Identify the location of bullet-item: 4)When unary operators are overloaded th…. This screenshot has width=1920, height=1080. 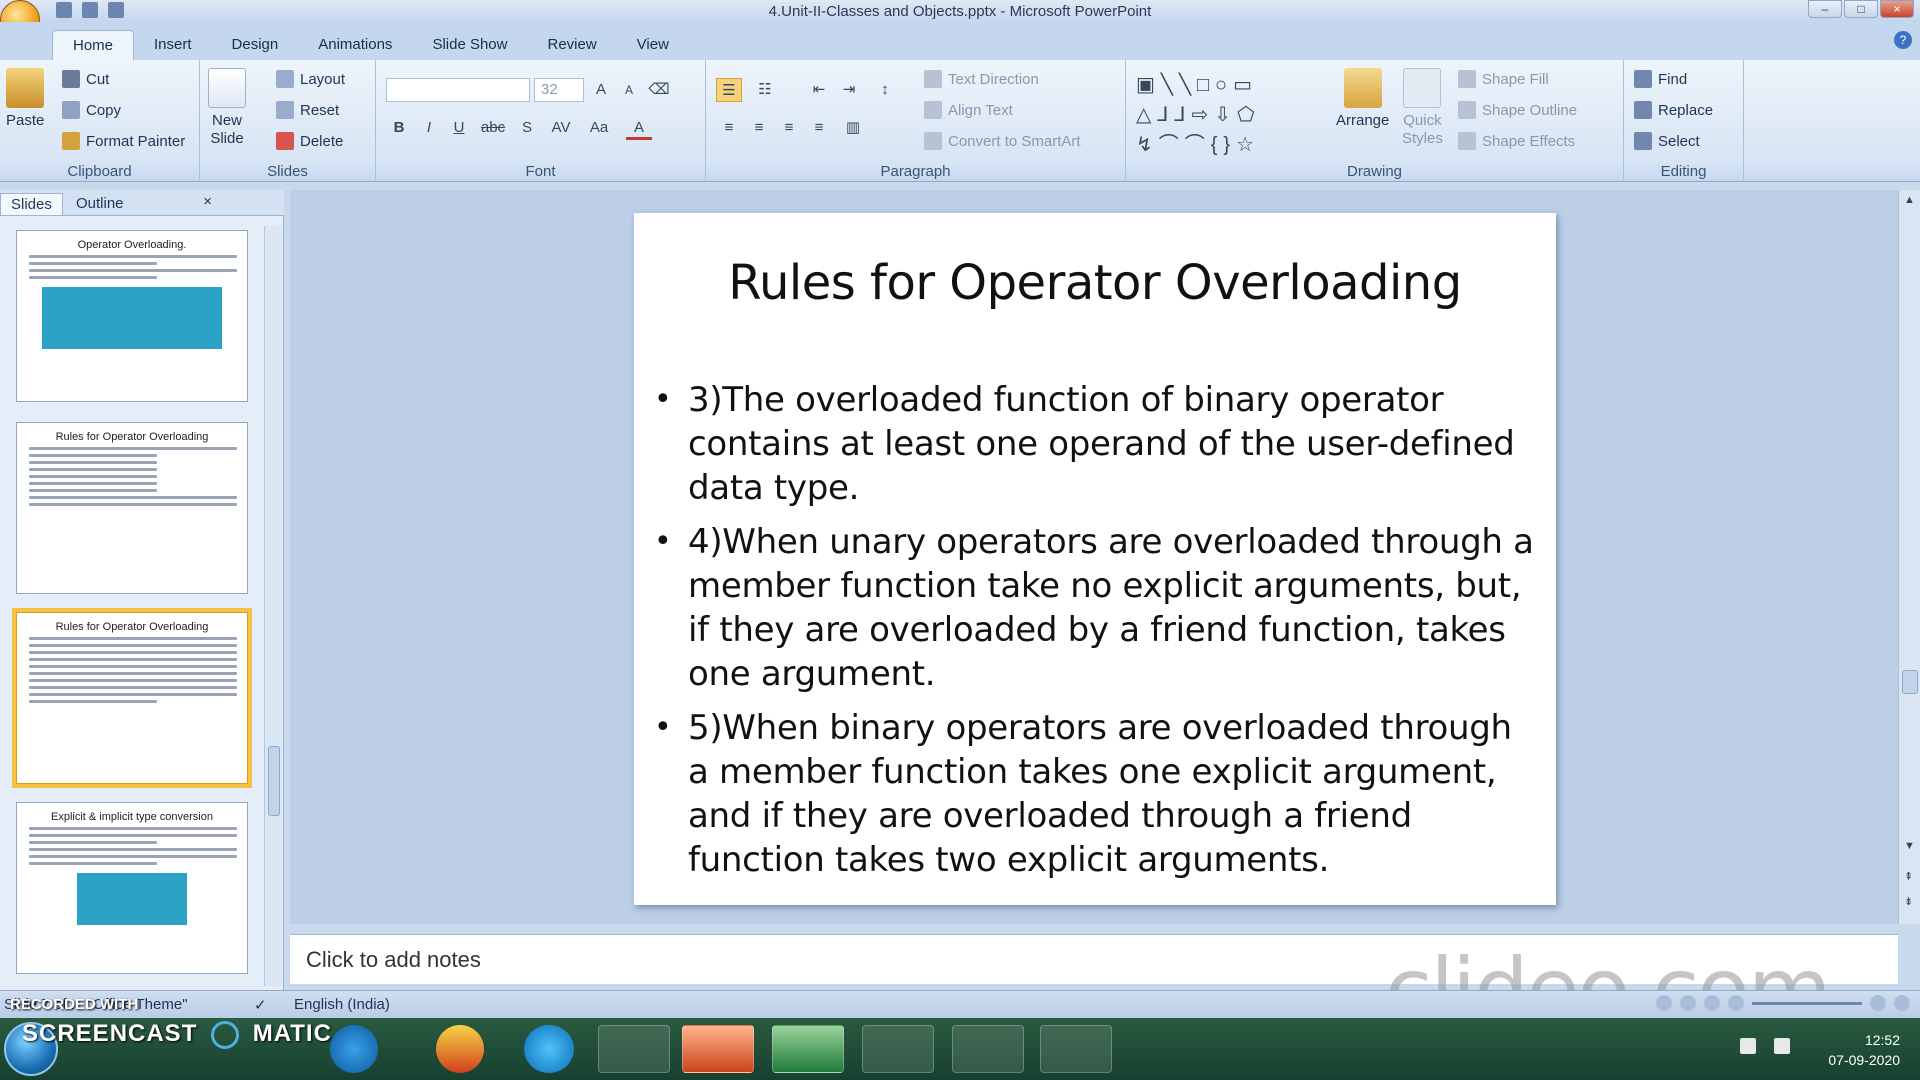
(1094, 608).